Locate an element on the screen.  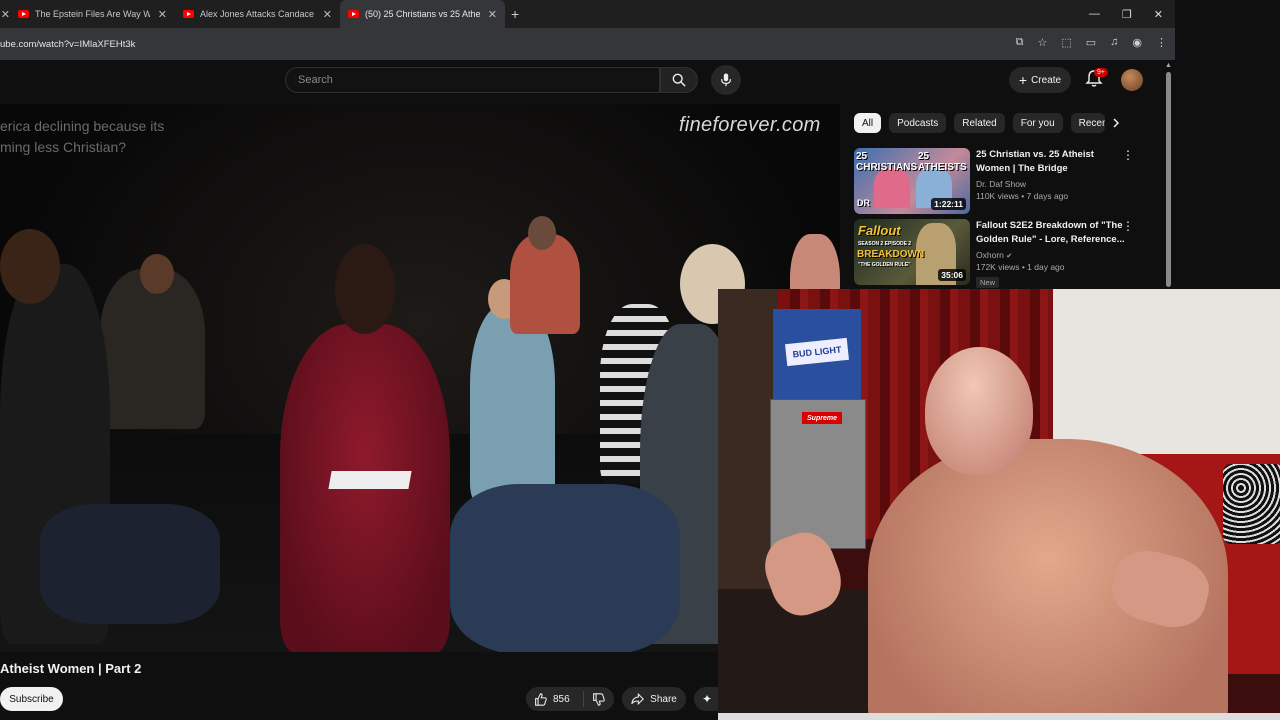
tab-alex-jones: Alex Jones Attacks Candace Ow ✕ is located at coordinates (257, 14).